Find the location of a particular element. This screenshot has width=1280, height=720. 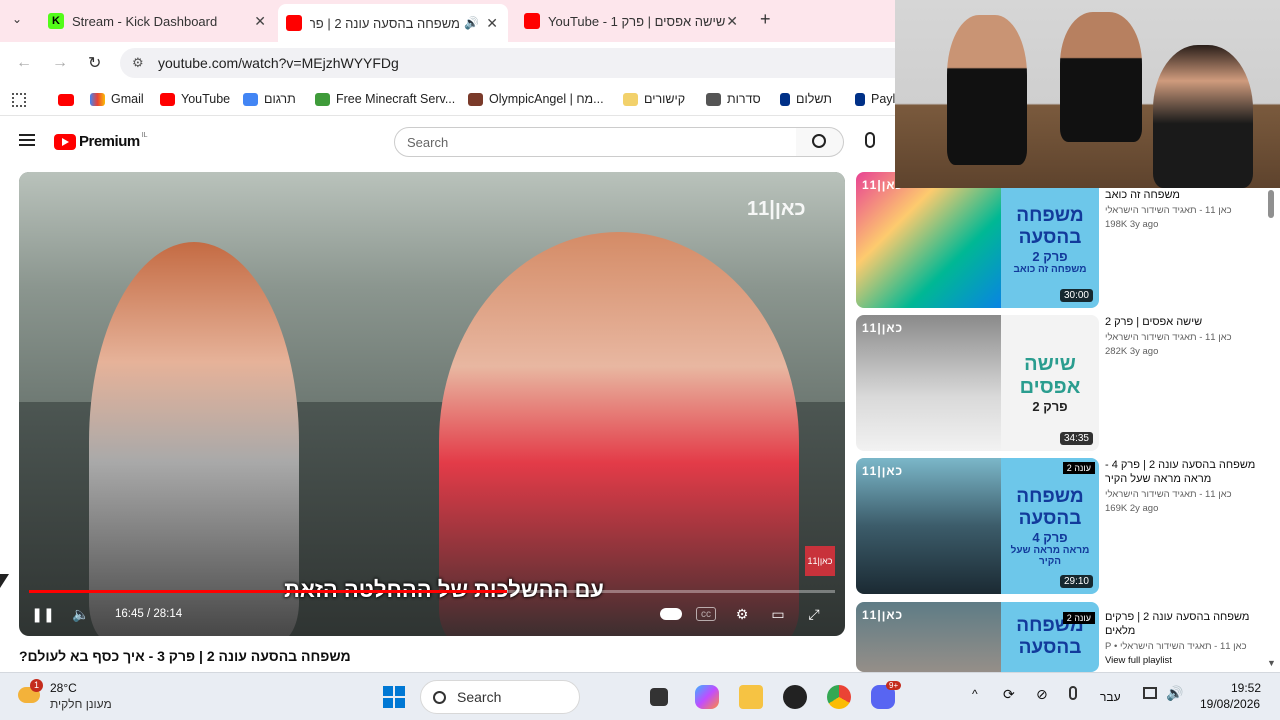

progress-bar is located at coordinates (432, 591).